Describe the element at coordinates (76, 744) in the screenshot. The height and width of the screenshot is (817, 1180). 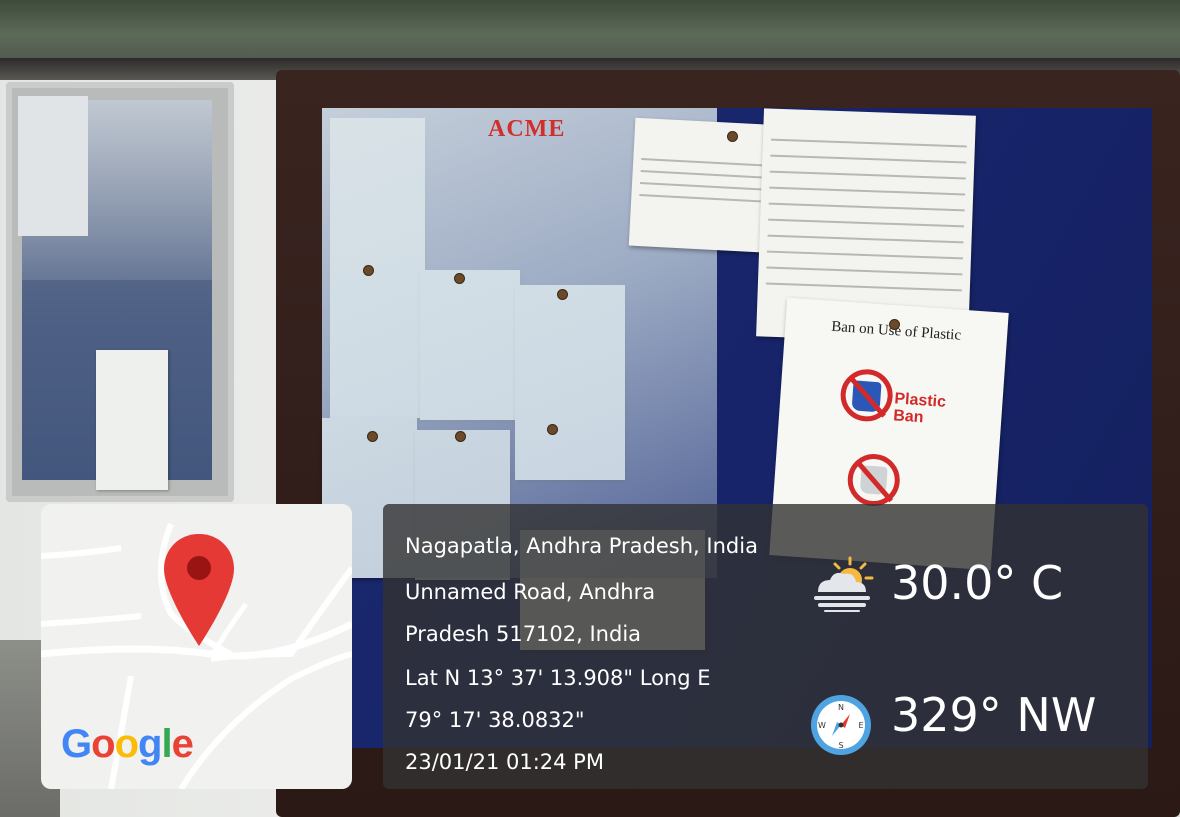
I see `logo-letter: G` at that location.